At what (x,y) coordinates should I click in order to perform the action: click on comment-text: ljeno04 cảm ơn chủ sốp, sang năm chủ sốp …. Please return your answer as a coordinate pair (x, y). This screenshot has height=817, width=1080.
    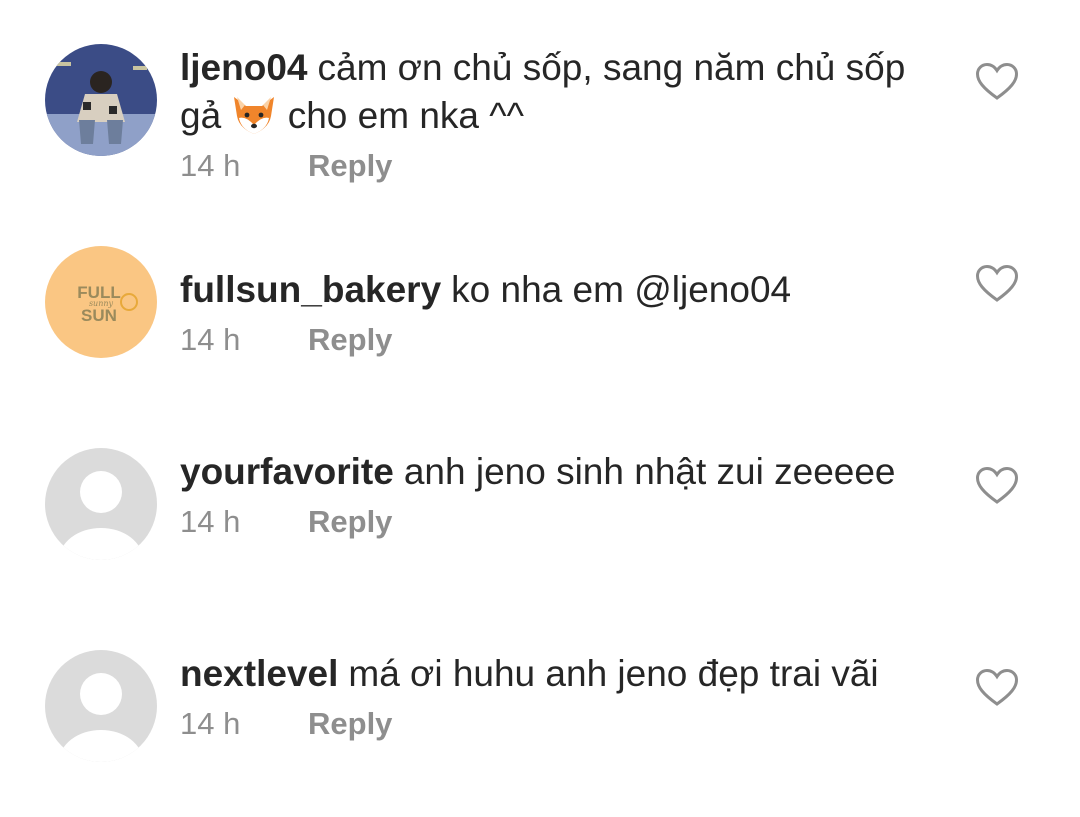
    Looking at the image, I should click on (550, 92).